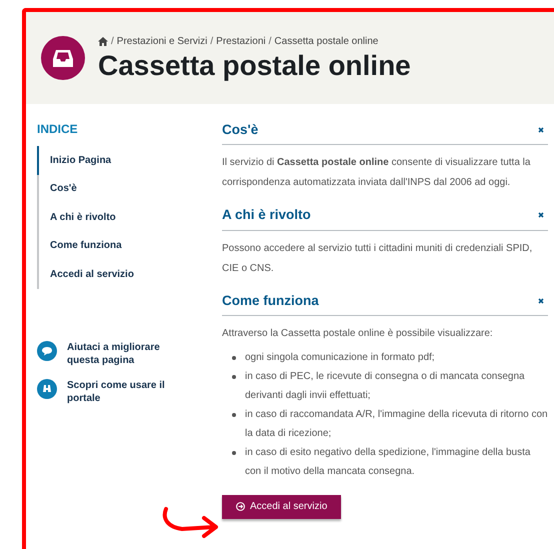 This screenshot has width=554, height=549. I want to click on page-title: Cassetta postale online, so click(254, 66).